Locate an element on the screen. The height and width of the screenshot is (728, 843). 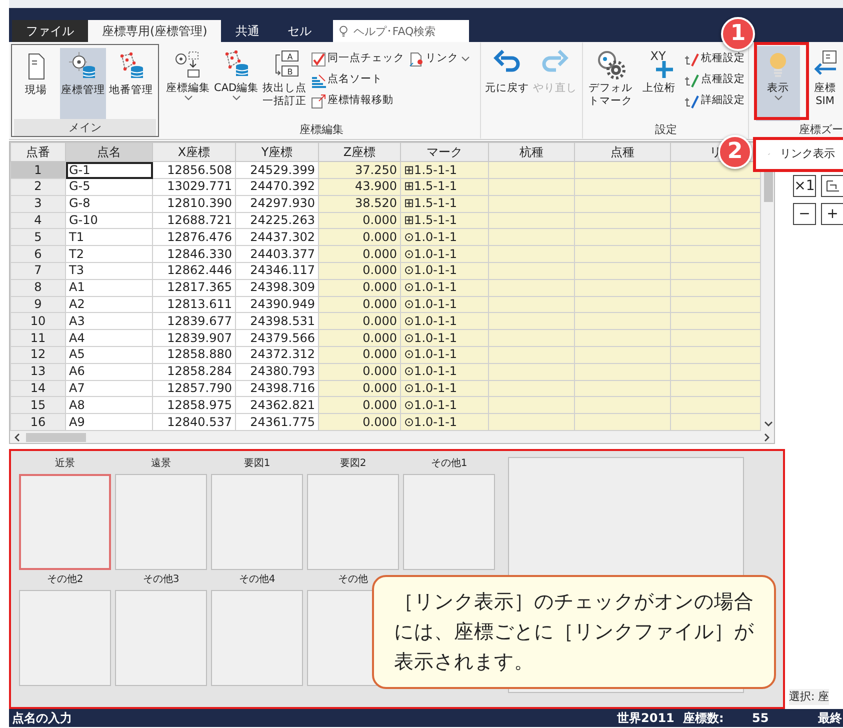
ribbon-tab: 共通 is located at coordinates (247, 31).